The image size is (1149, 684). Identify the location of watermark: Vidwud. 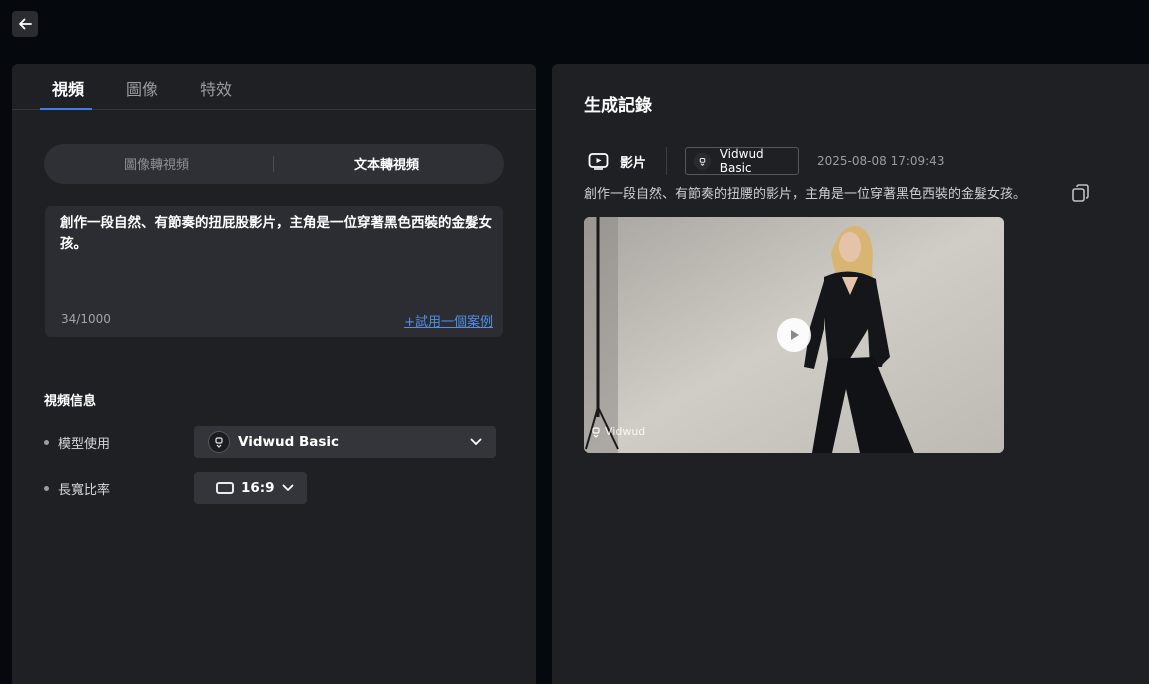
(617, 431).